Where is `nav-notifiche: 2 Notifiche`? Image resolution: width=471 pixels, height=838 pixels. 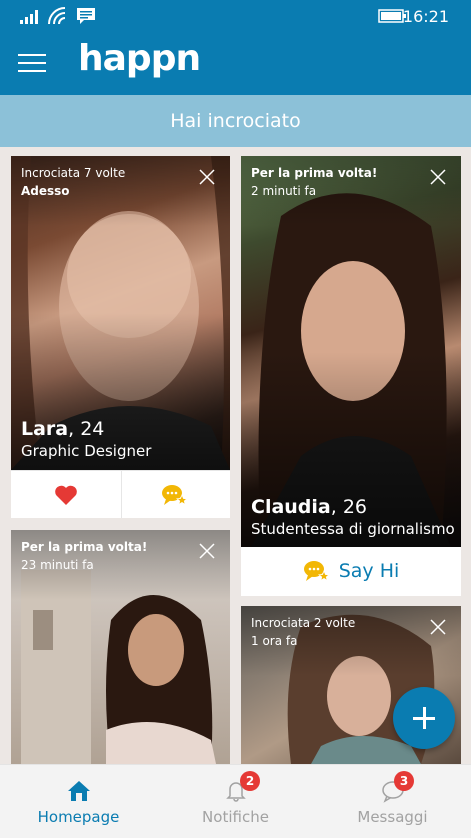 nav-notifiche: 2 Notifiche is located at coordinates (235, 801).